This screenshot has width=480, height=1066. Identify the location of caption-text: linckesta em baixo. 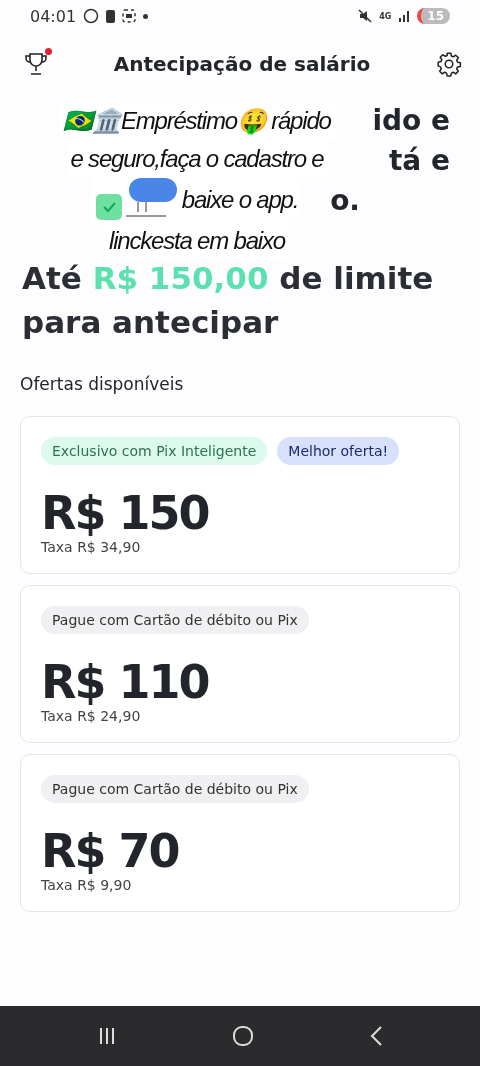
(197, 241).